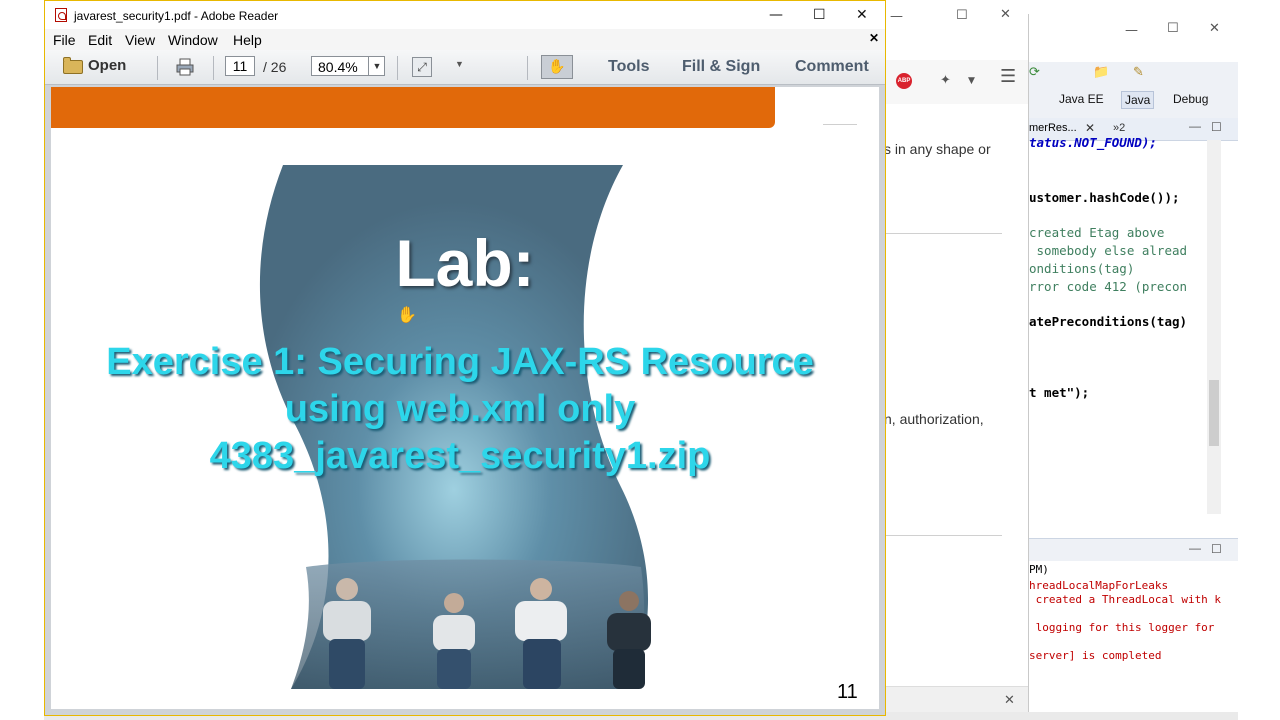 This screenshot has width=1280, height=720. Describe the element at coordinates (628, 67) in the screenshot. I see `tools-button: Tools` at that location.